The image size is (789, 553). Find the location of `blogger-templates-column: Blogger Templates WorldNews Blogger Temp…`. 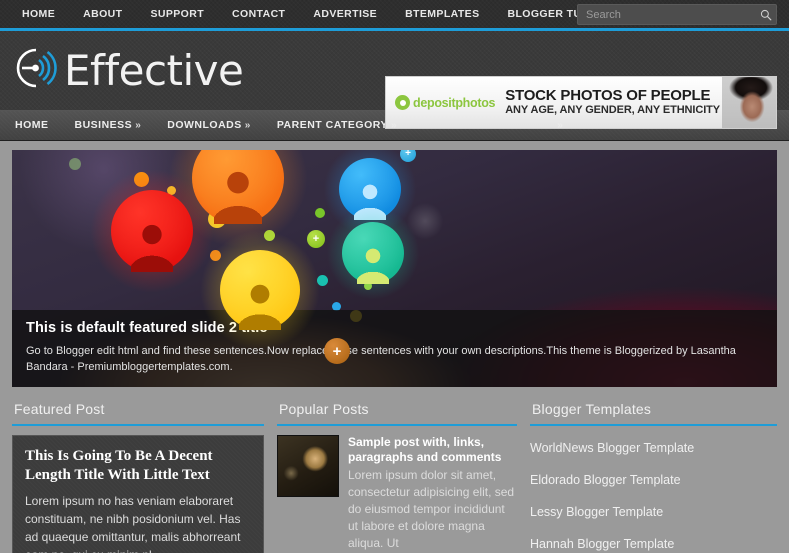

blogger-templates-column: Blogger Templates WorldNews Blogger Temp… is located at coordinates (653, 475).